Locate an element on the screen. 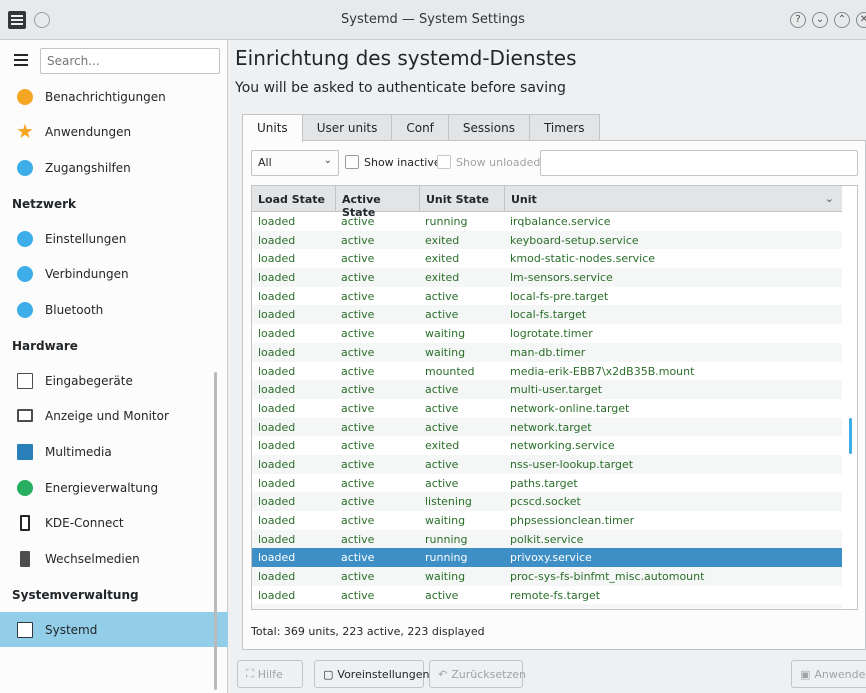 This screenshot has height=693, width=866. show-unloaded-checkbox: Show unloaded is located at coordinates (488, 162).